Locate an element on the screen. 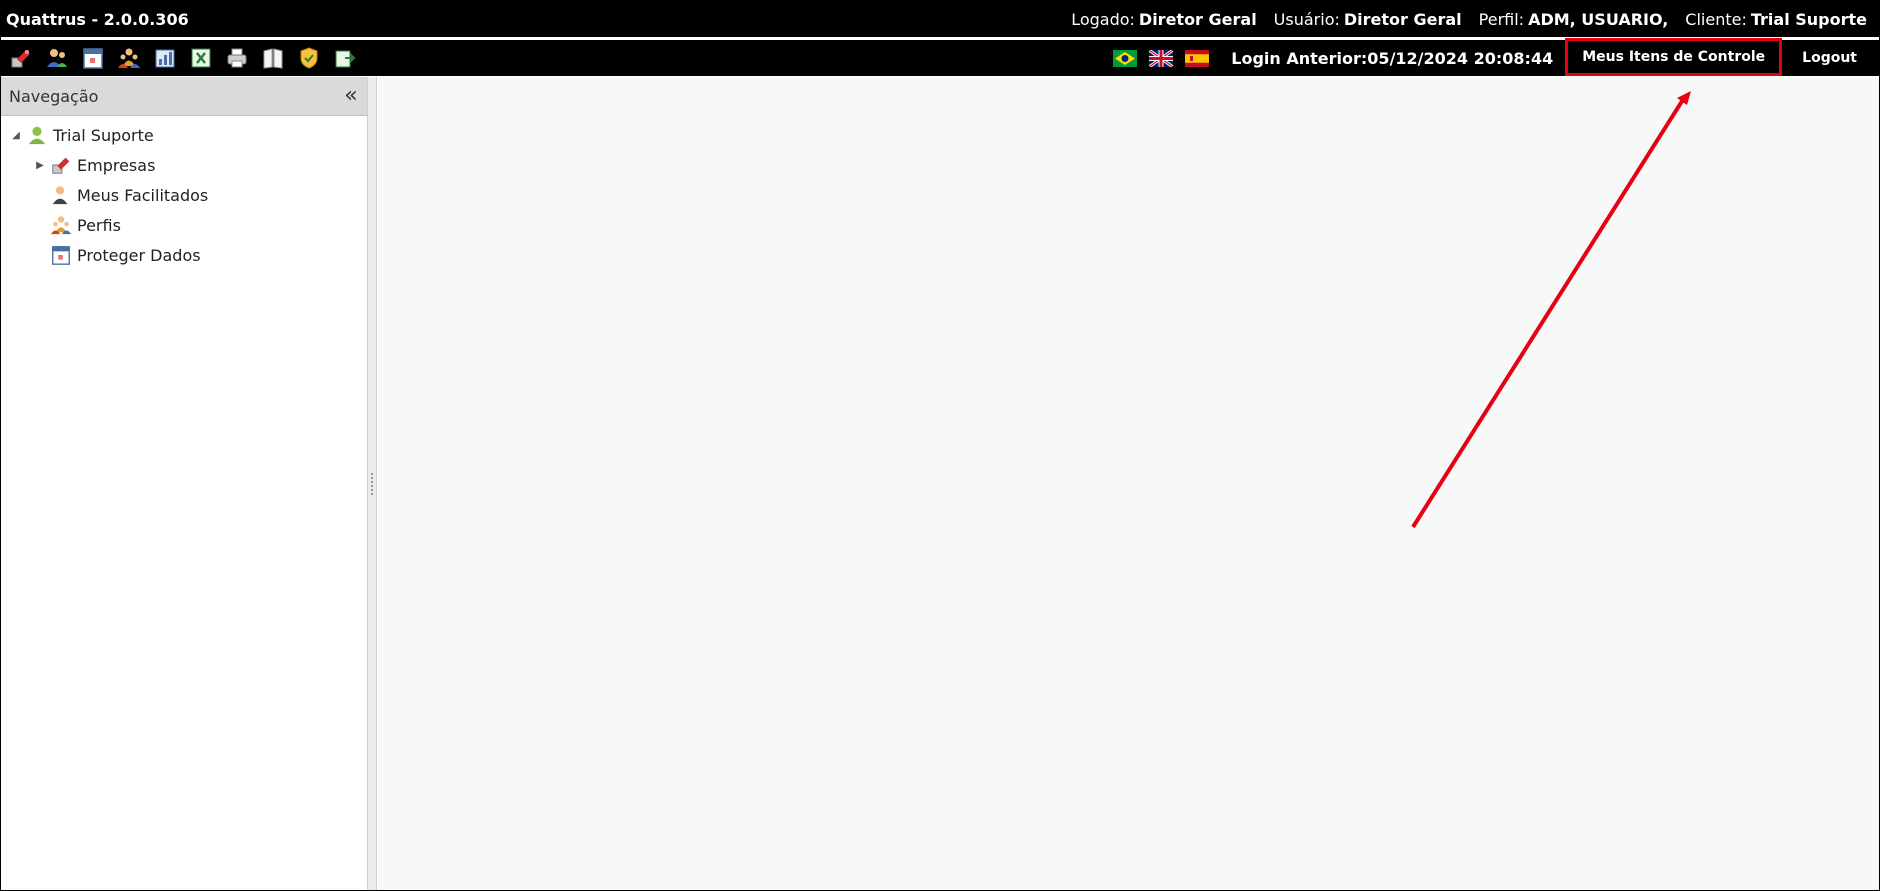 The height and width of the screenshot is (891, 1880). splitter-grip-icon is located at coordinates (372, 483).